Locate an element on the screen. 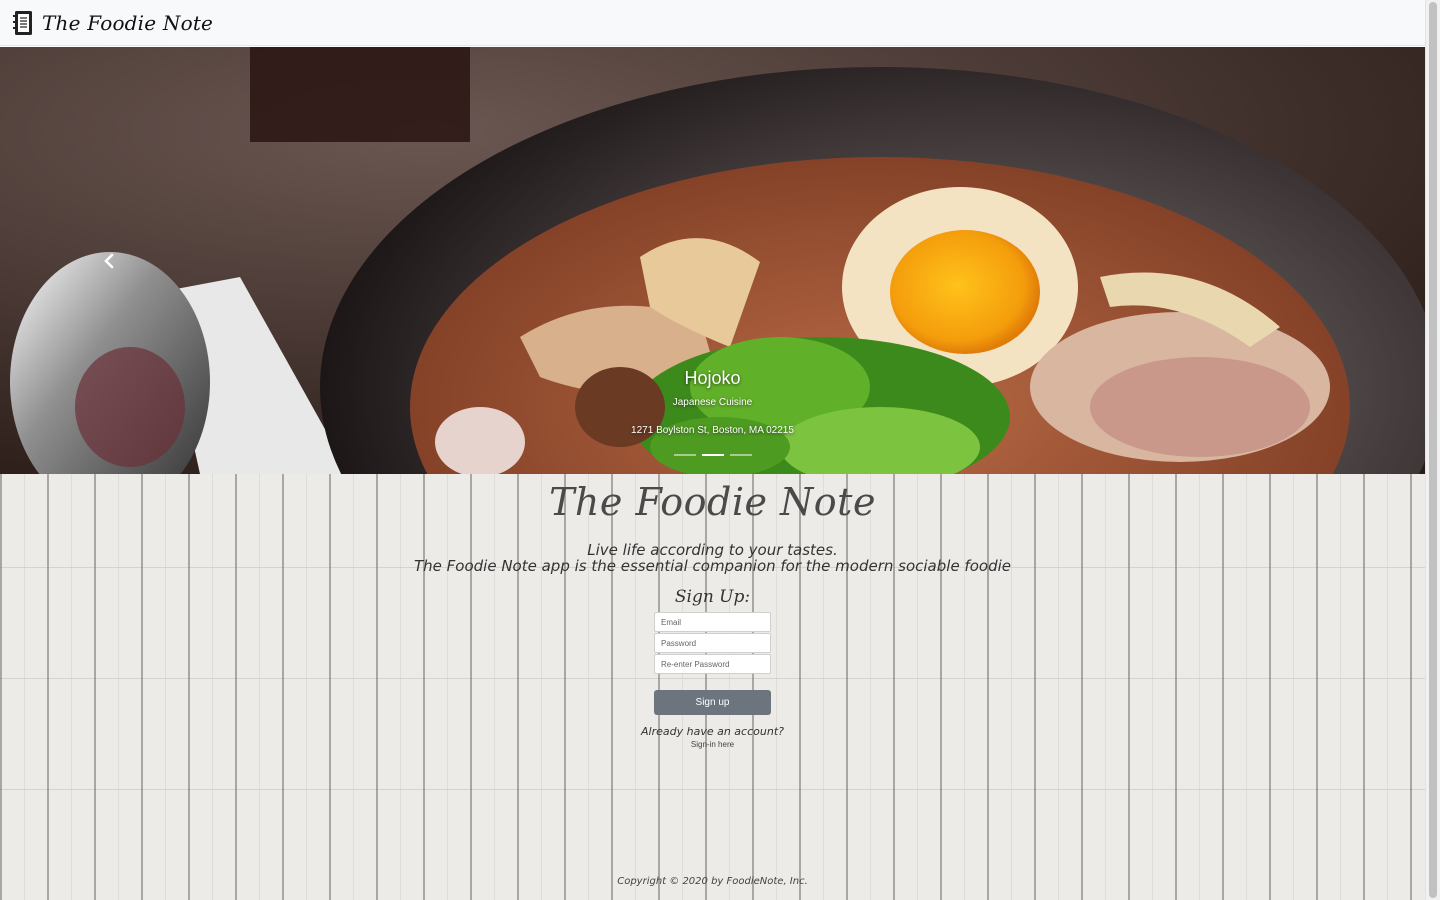 This screenshot has width=1440, height=900. tagline-line-1: Live life according to your tastes. is located at coordinates (712, 550).